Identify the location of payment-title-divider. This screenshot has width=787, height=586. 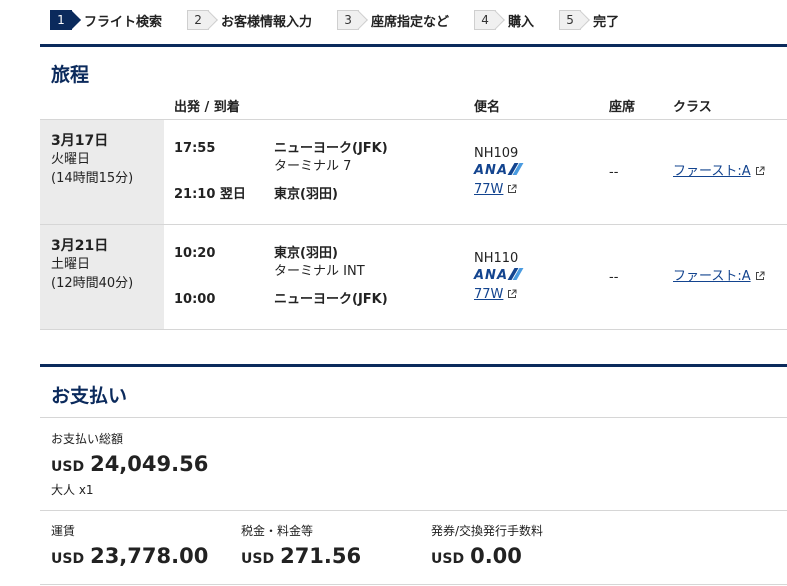
(413, 417).